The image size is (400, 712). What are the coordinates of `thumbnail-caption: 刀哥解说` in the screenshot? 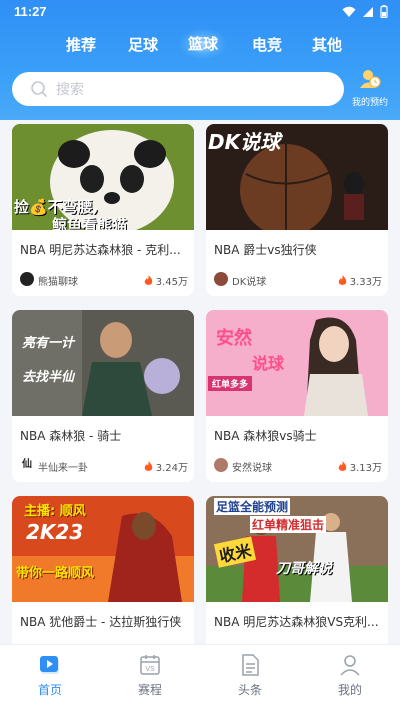 It's located at (304, 569).